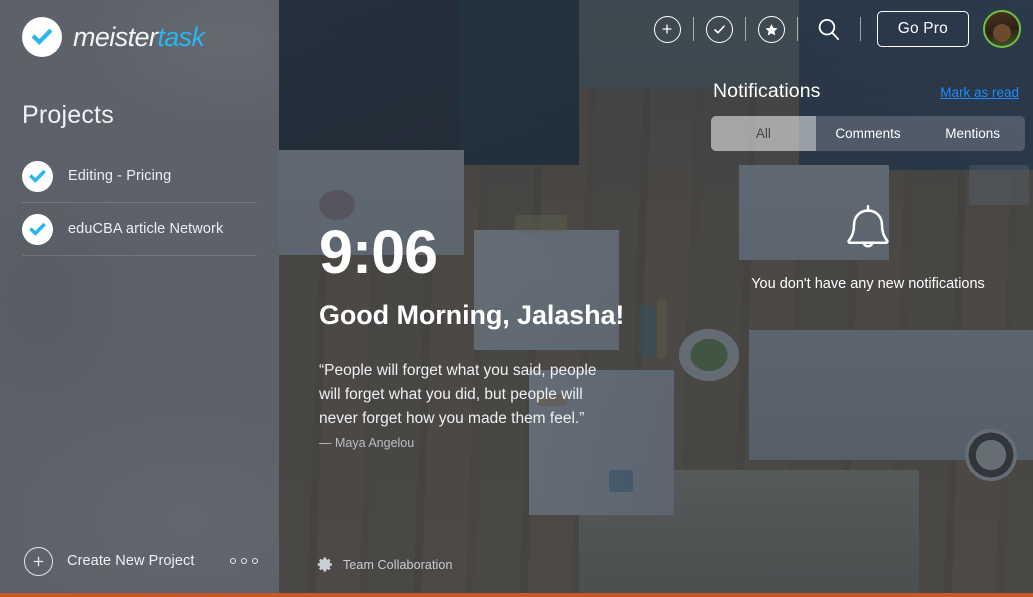 The width and height of the screenshot is (1033, 597). I want to click on status-bar-label: Team Collaboration, so click(398, 564).